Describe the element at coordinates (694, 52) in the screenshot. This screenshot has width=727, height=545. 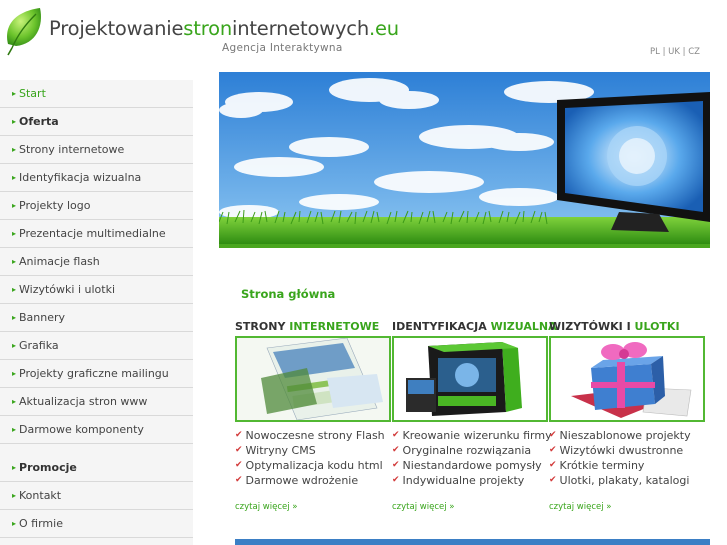
I see `lang-cz: CZ` at that location.